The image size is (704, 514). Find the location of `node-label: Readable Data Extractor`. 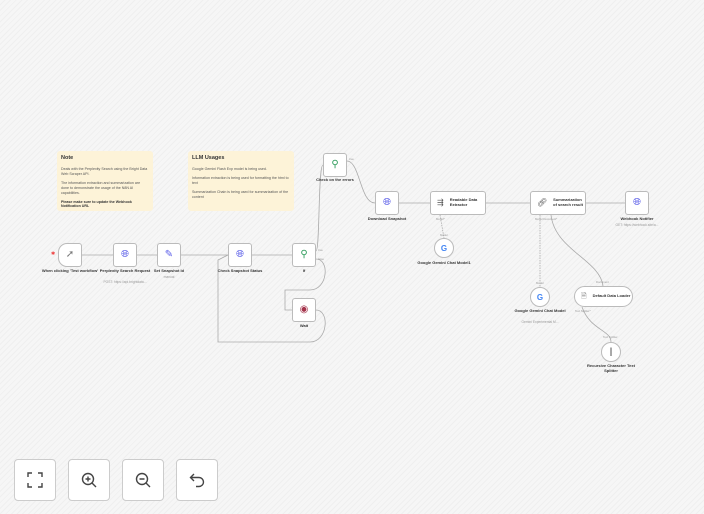

node-label: Readable Data Extractor is located at coordinates (463, 202).